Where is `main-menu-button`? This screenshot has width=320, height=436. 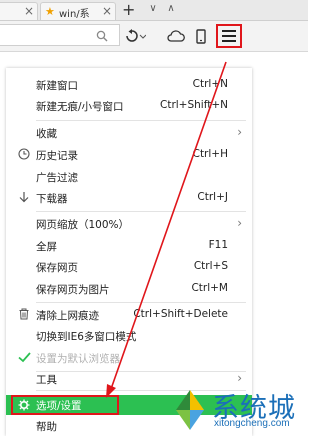
main-menu-button is located at coordinates (229, 36).